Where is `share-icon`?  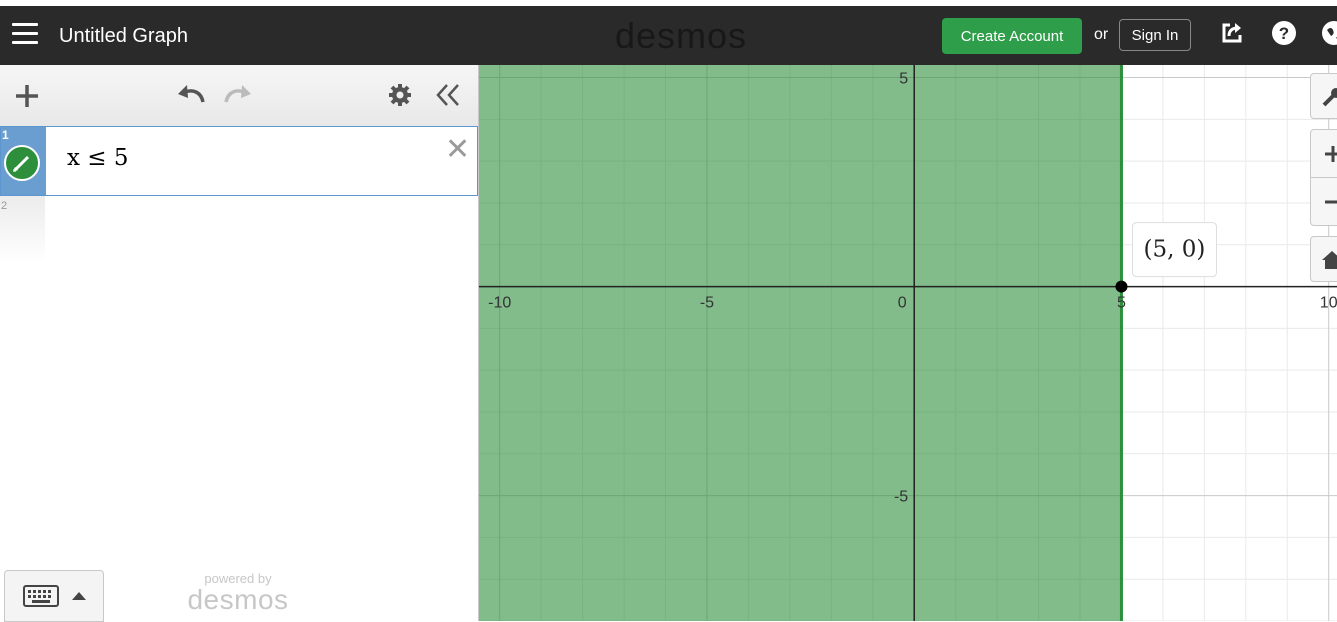 share-icon is located at coordinates (1232, 33).